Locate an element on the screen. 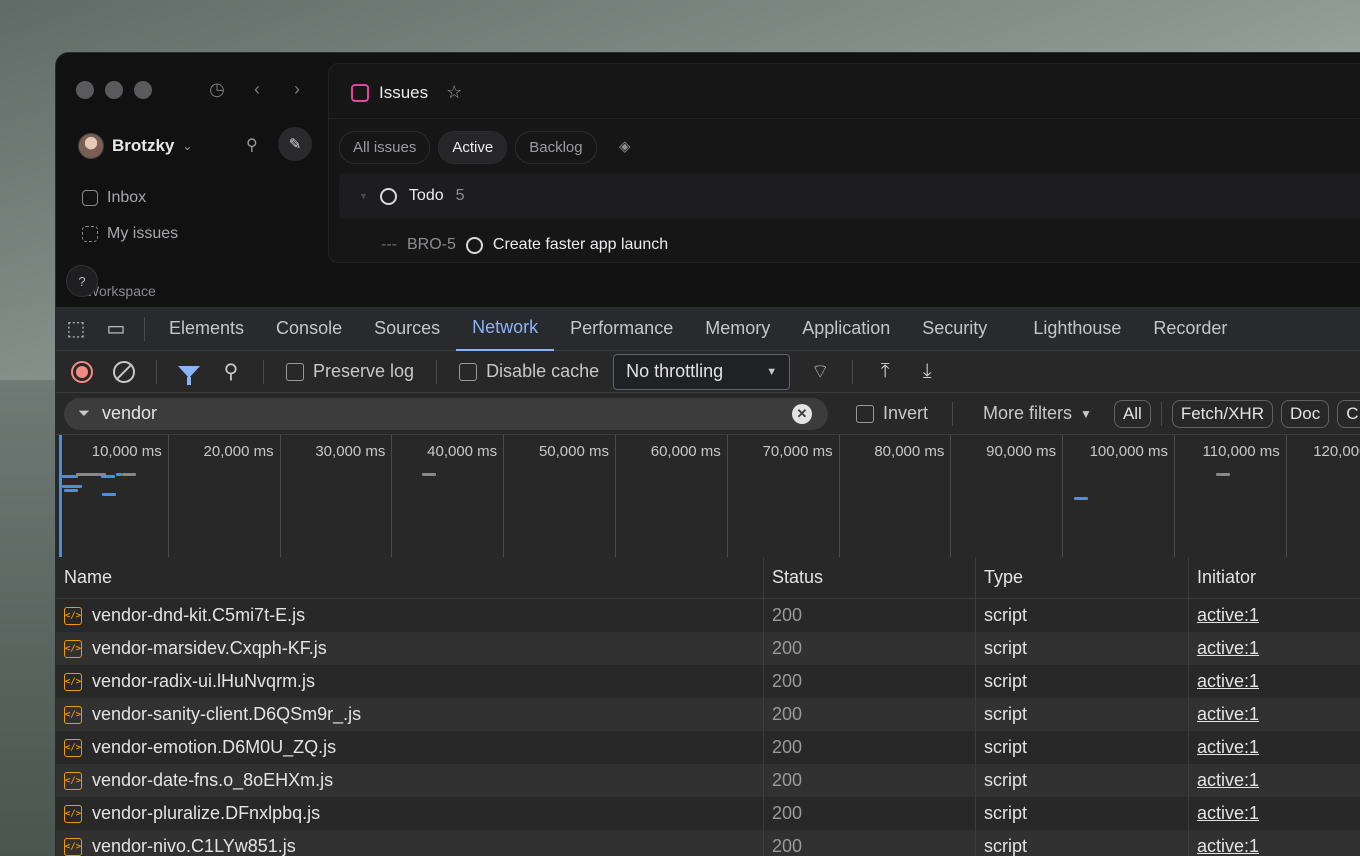  tab-elements: Elements is located at coordinates (206, 329).